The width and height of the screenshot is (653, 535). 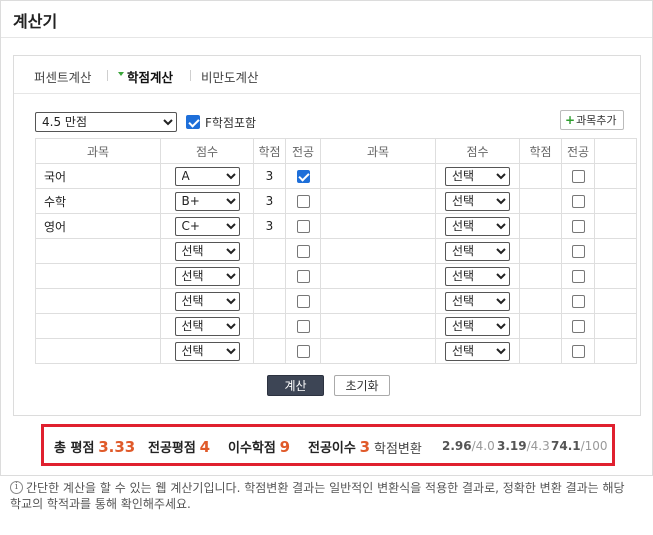 I want to click on add-subject-button: + 과목추가, so click(x=592, y=120).